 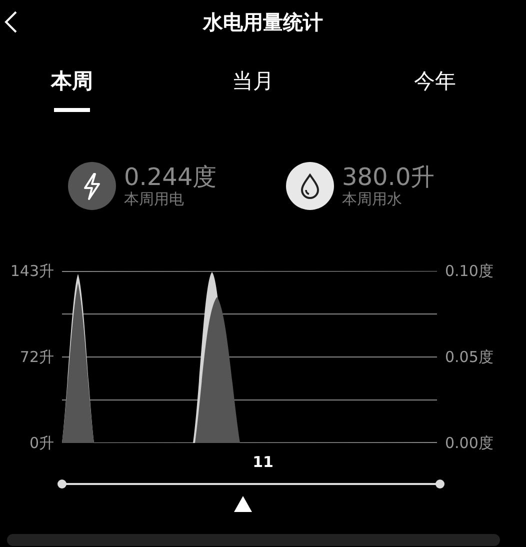 What do you see at coordinates (170, 177) in the screenshot?
I see `usage-value: 0.244度` at bounding box center [170, 177].